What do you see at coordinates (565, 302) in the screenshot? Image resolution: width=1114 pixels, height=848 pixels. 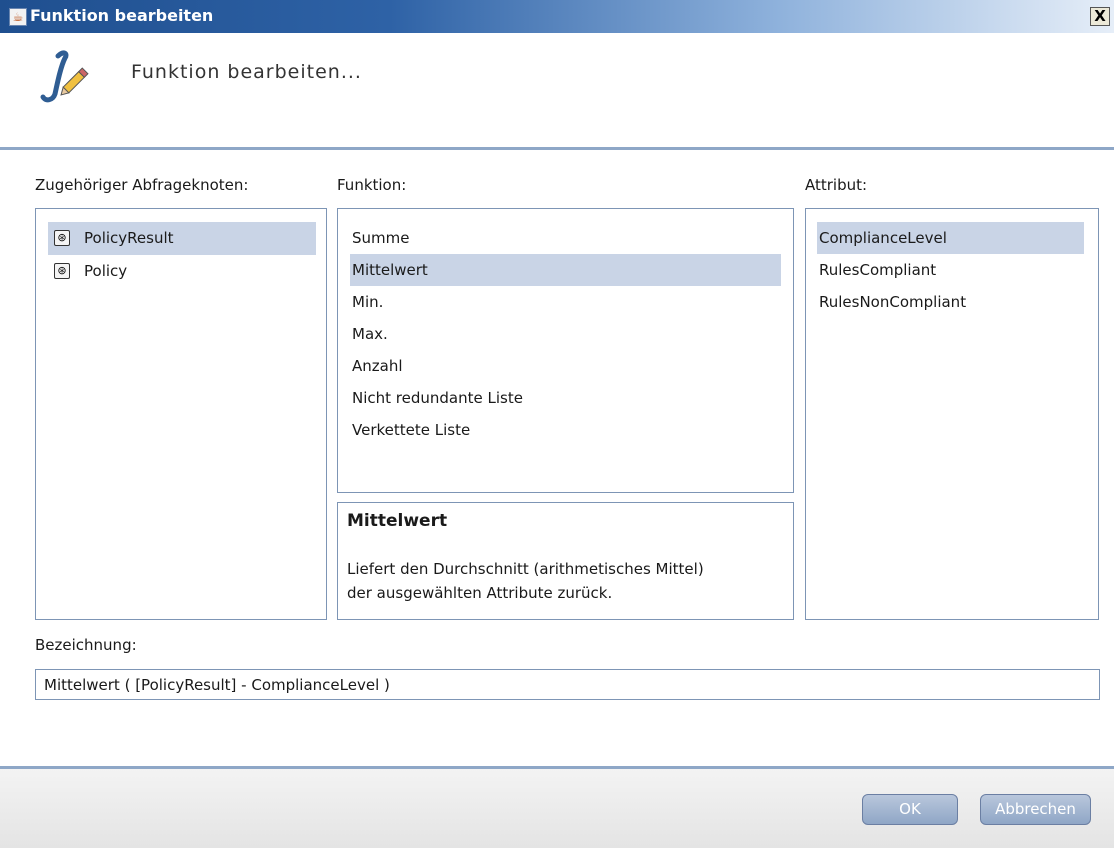 I see `function-item-min: Min.` at bounding box center [565, 302].